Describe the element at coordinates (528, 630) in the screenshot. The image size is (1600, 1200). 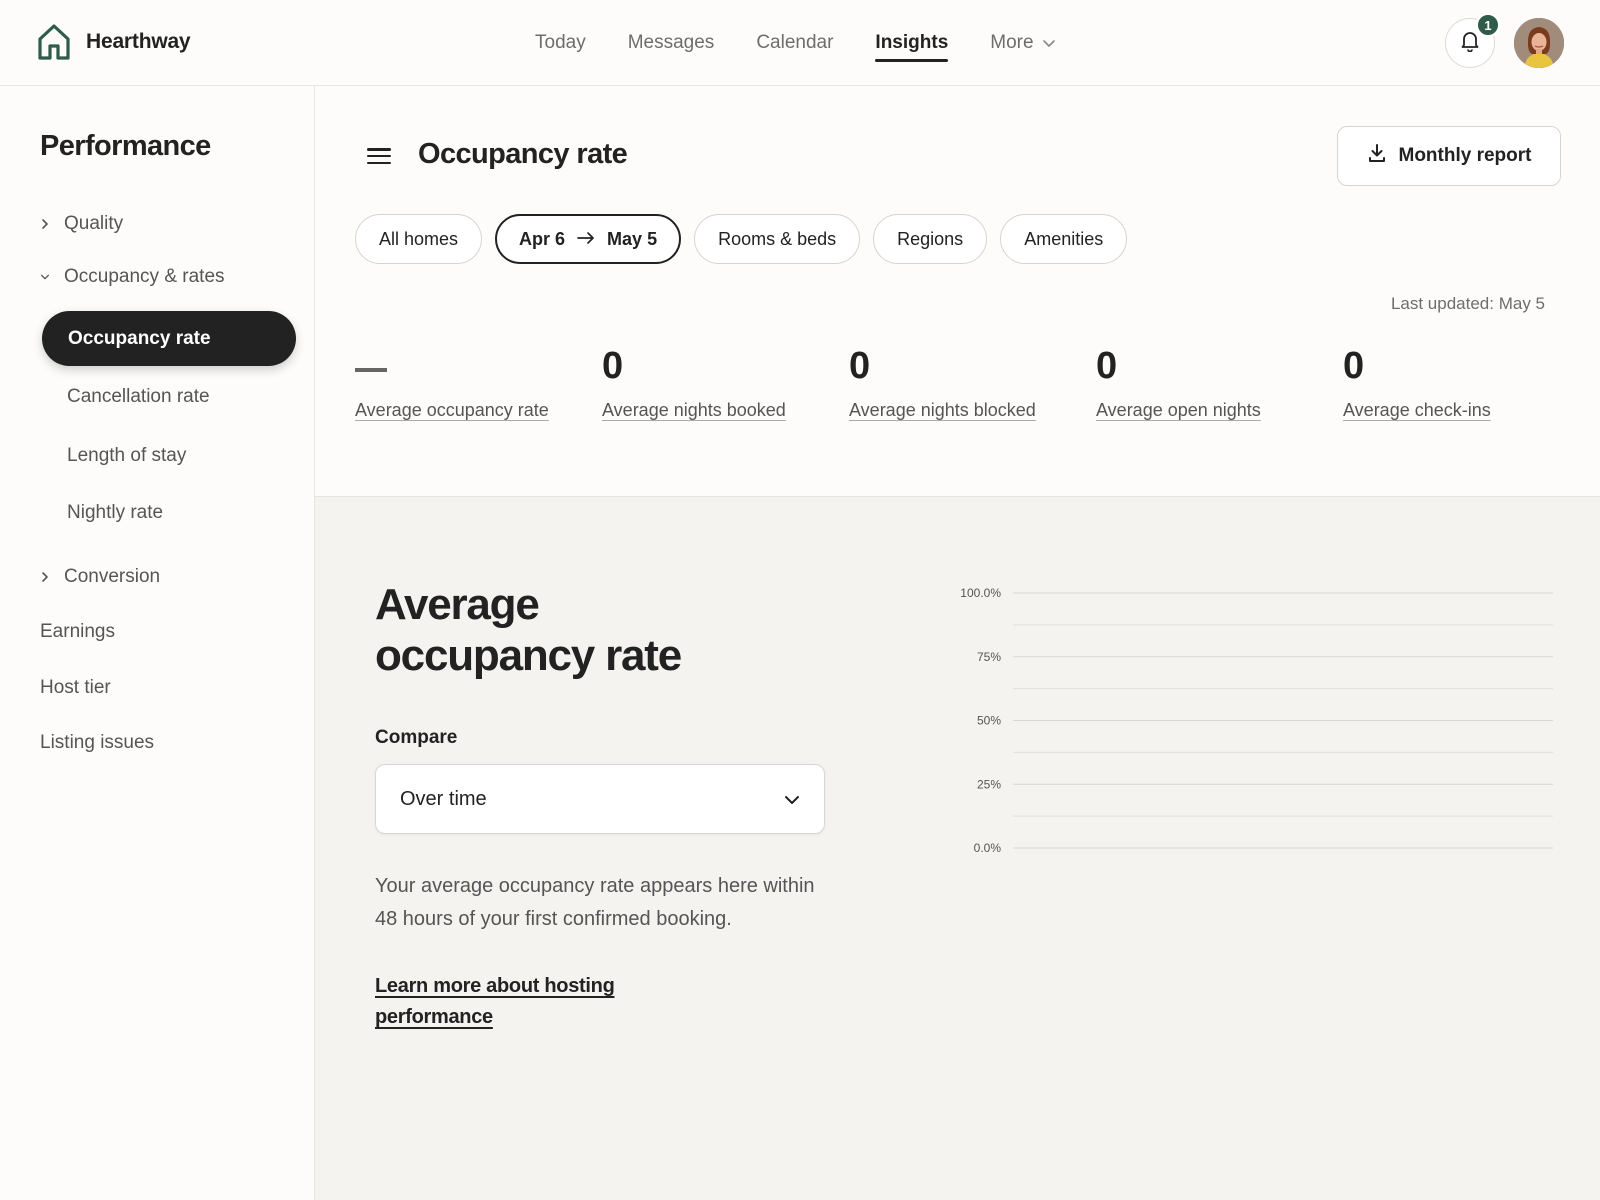
I see `section-title: Average occupancy rate` at that location.